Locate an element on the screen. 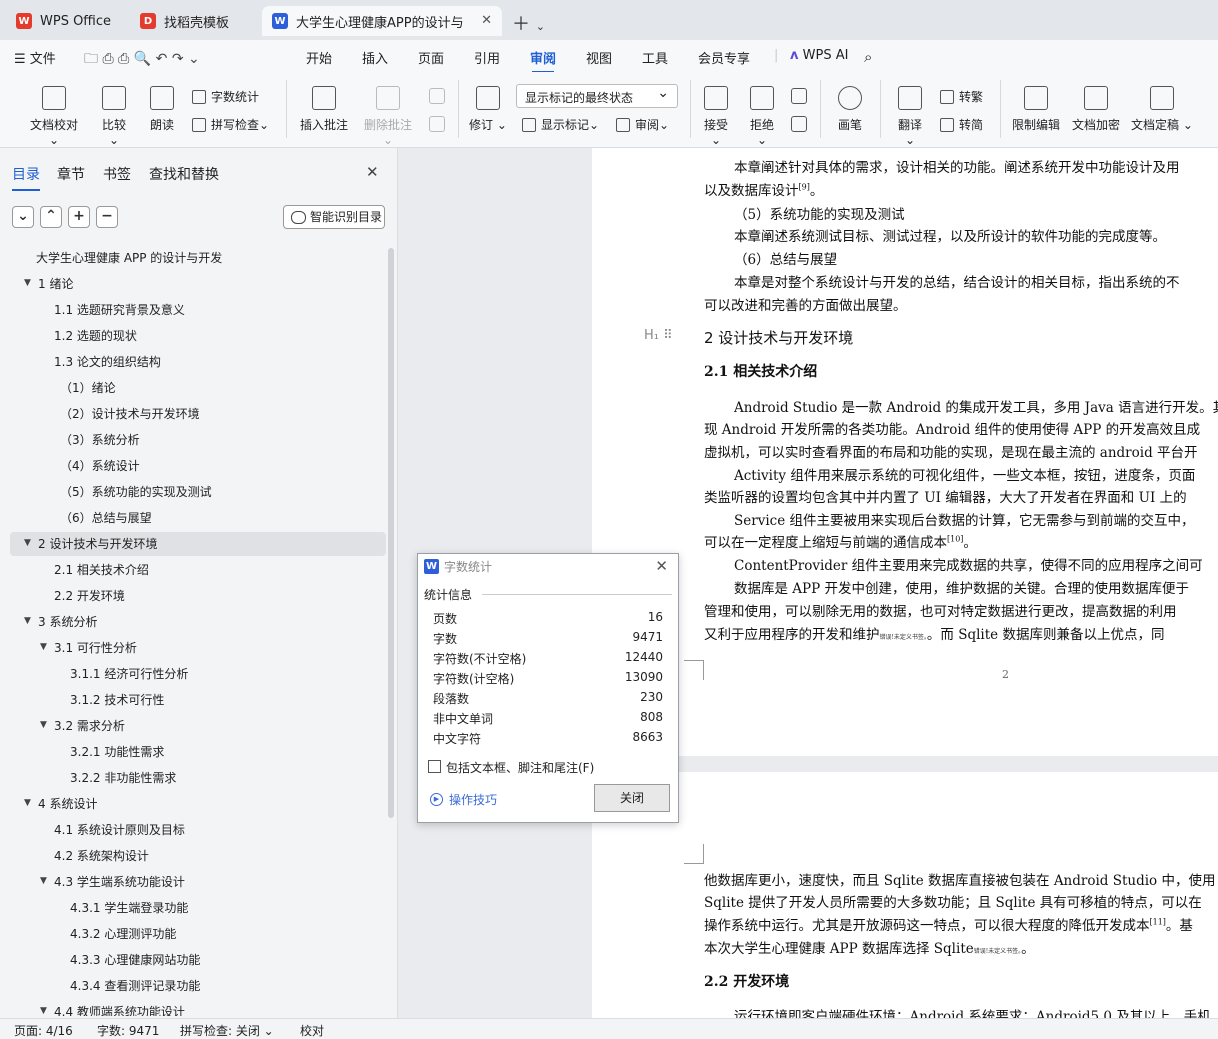 This screenshot has height=1039, width=1218. smart-toc-button: 智能识别目录 is located at coordinates (334, 217).